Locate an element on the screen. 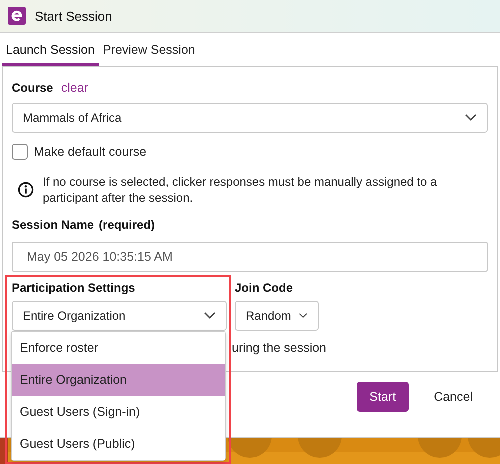  dropdown-option: Guest Users (Public) is located at coordinates (118, 444).